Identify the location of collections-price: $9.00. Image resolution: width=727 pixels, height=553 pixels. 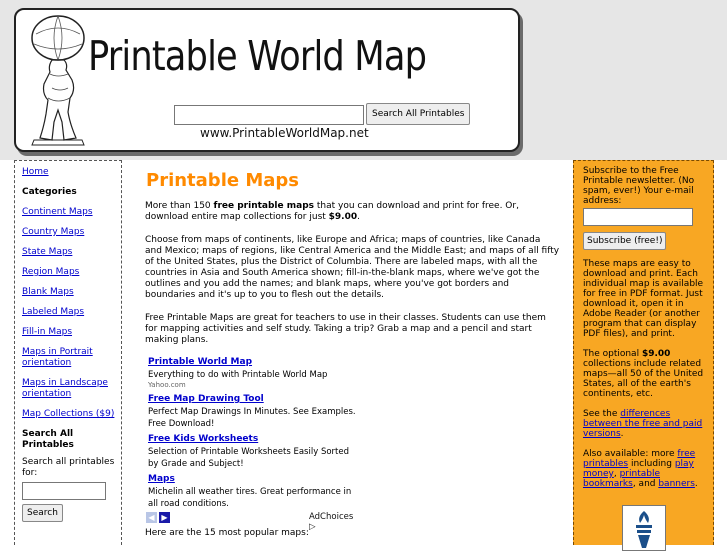
(656, 354).